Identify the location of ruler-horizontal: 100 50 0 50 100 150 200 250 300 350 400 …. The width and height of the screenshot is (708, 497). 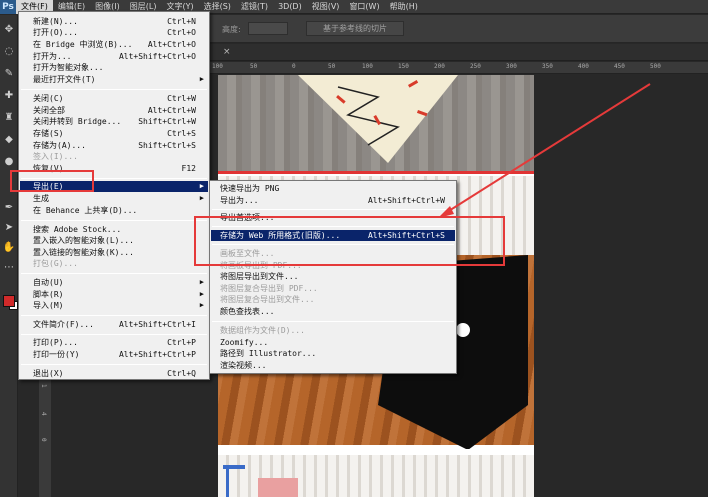
(459, 68).